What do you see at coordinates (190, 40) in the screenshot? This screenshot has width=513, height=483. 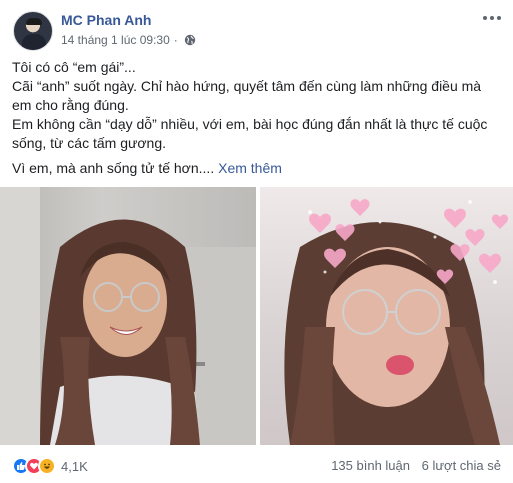 I see `globe-icon` at bounding box center [190, 40].